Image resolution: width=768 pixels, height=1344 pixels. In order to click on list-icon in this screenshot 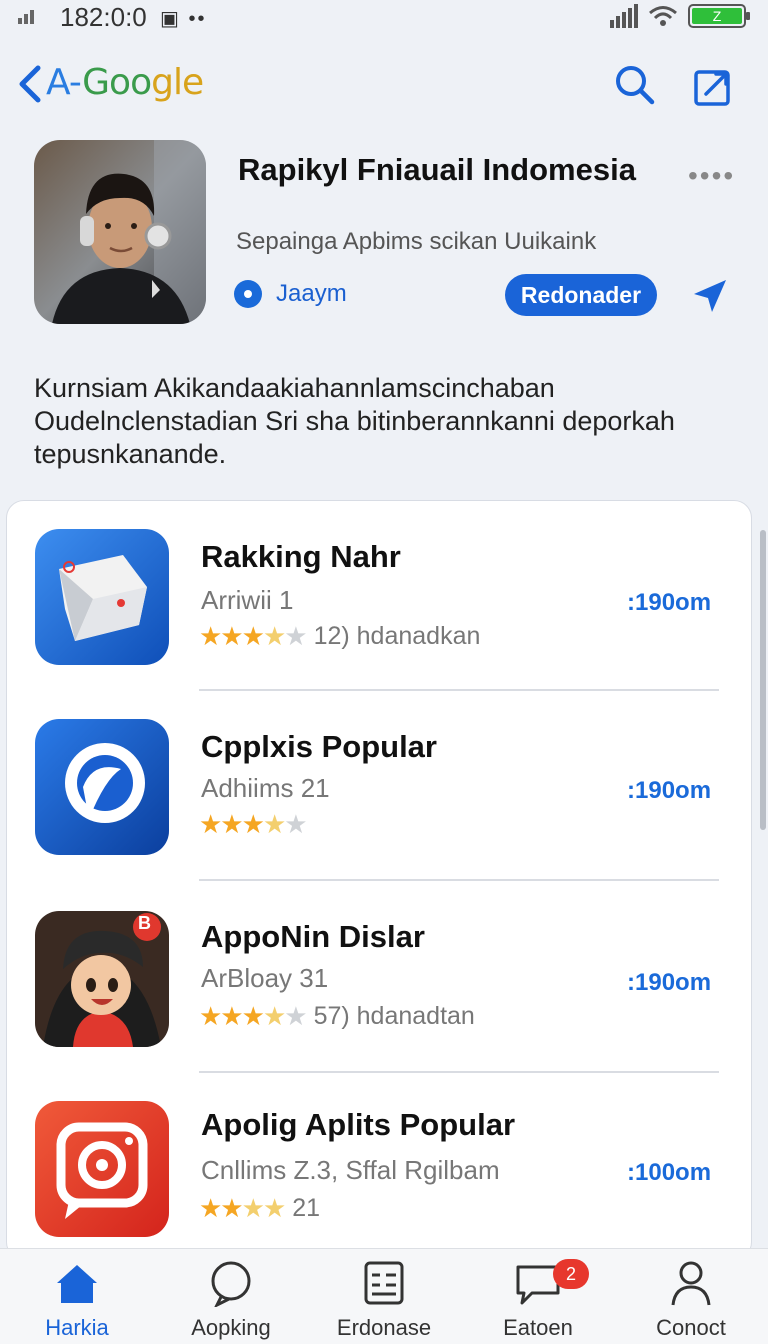, I will do `click(384, 1283)`.